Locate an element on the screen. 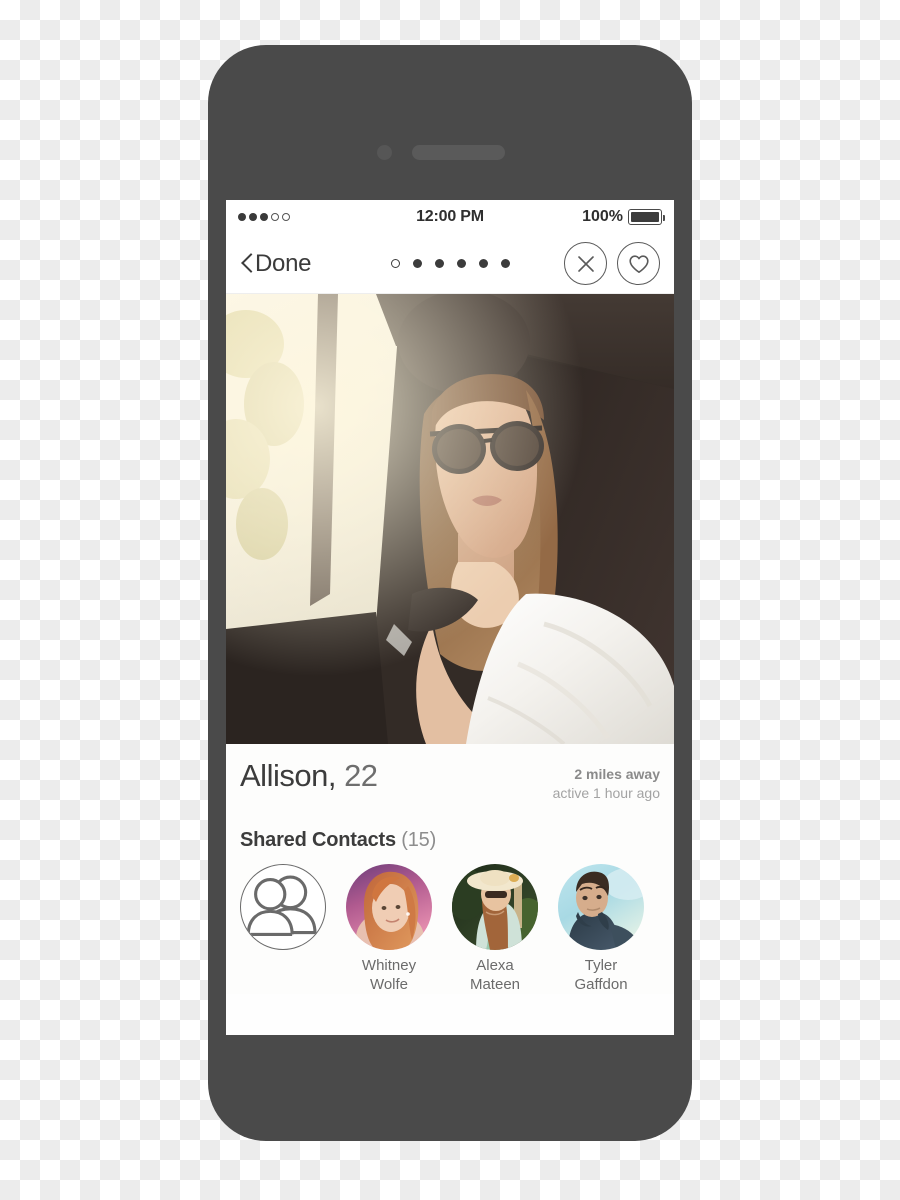  close-x-icon is located at coordinates (585, 263).